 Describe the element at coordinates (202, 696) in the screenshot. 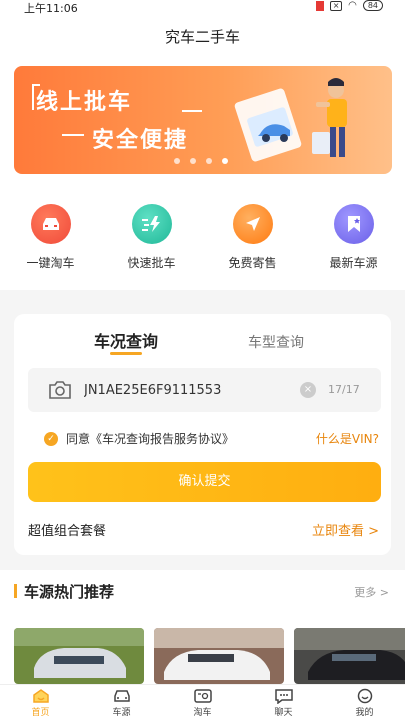

I see `search-car-icon` at that location.